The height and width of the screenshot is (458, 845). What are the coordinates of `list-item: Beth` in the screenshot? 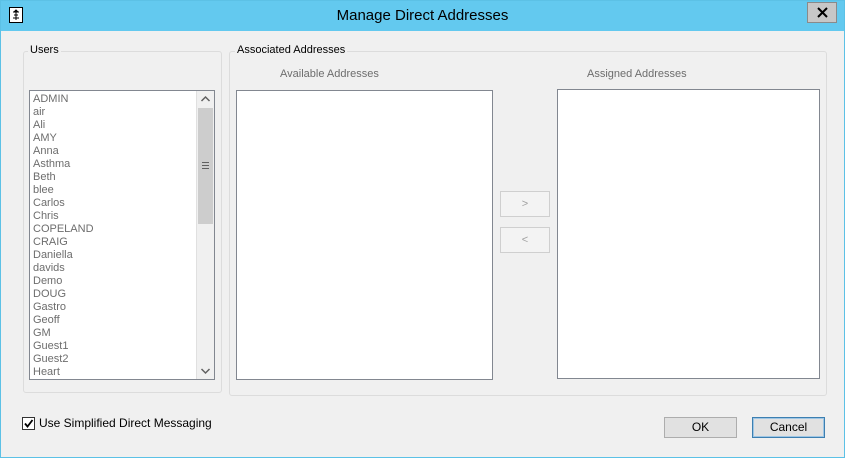 It's located at (115, 177).